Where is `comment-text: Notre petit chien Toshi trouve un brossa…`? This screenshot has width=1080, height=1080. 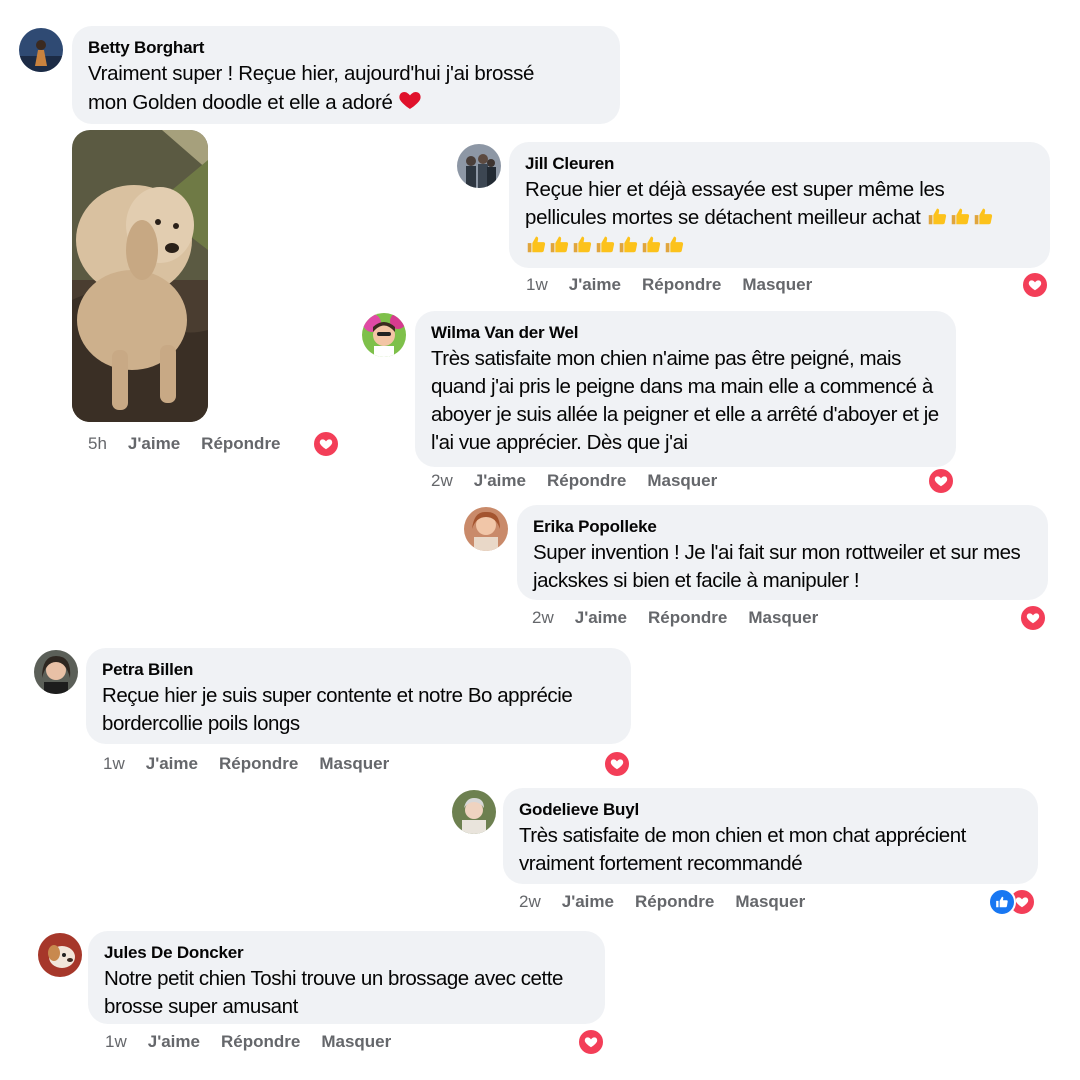 comment-text: Notre petit chien Toshi trouve un brossa… is located at coordinates (333, 992).